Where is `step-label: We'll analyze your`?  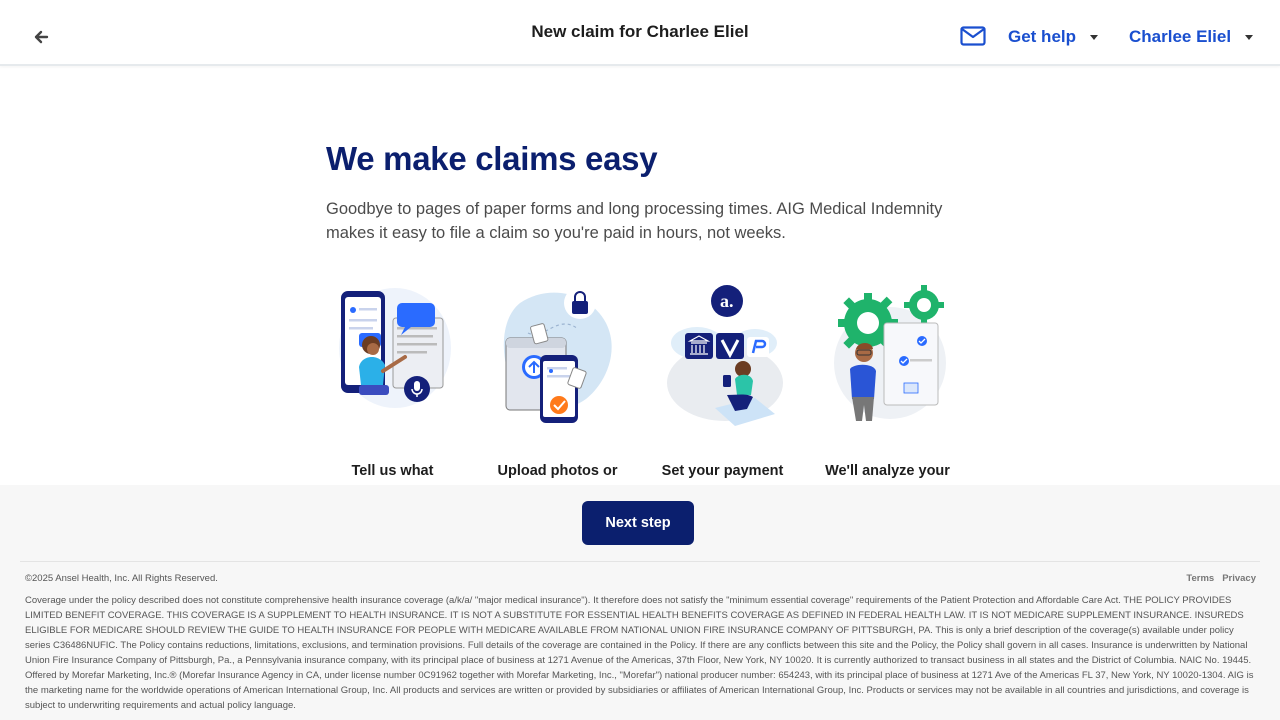
step-label: We'll analyze your is located at coordinates (887, 471).